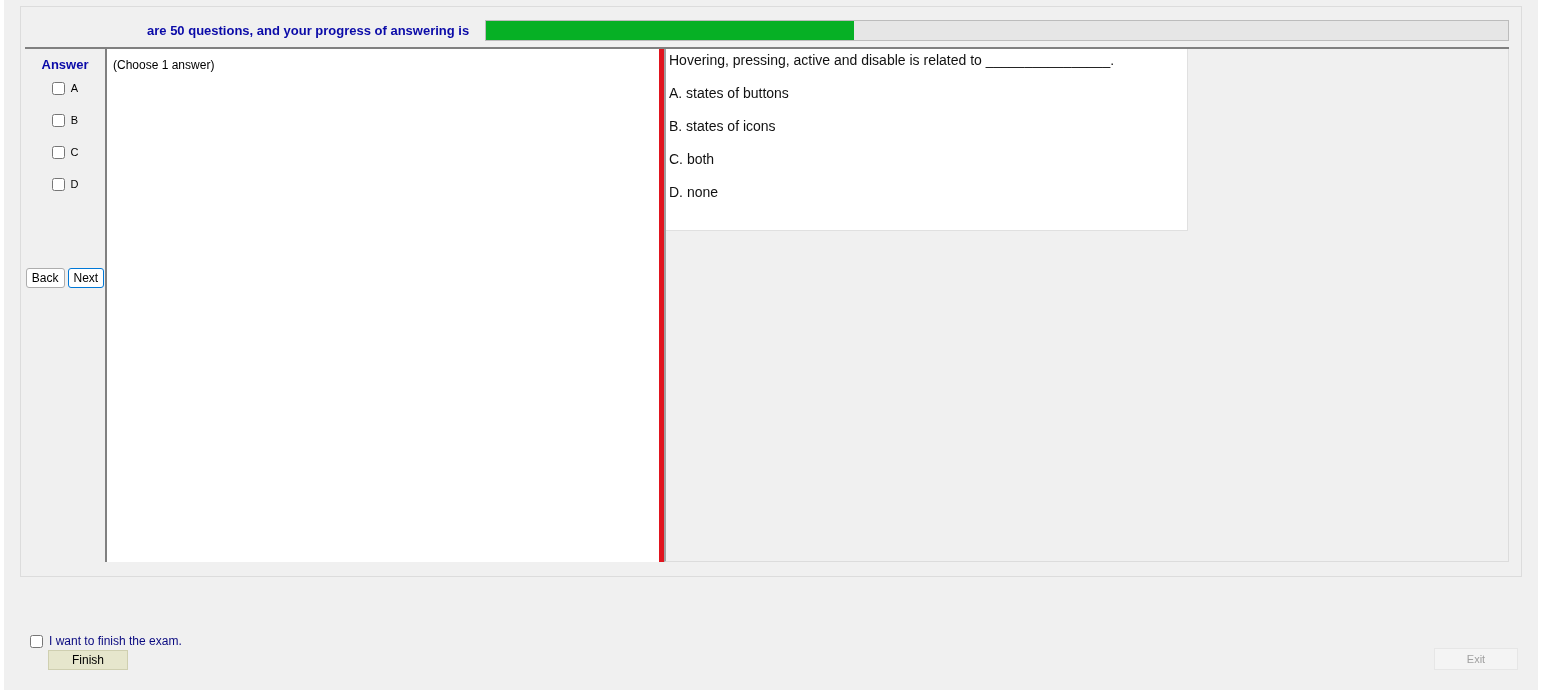 The image size is (1542, 690). Describe the element at coordinates (164, 65) in the screenshot. I see `answer-hint: (Choose 1 answer)` at that location.